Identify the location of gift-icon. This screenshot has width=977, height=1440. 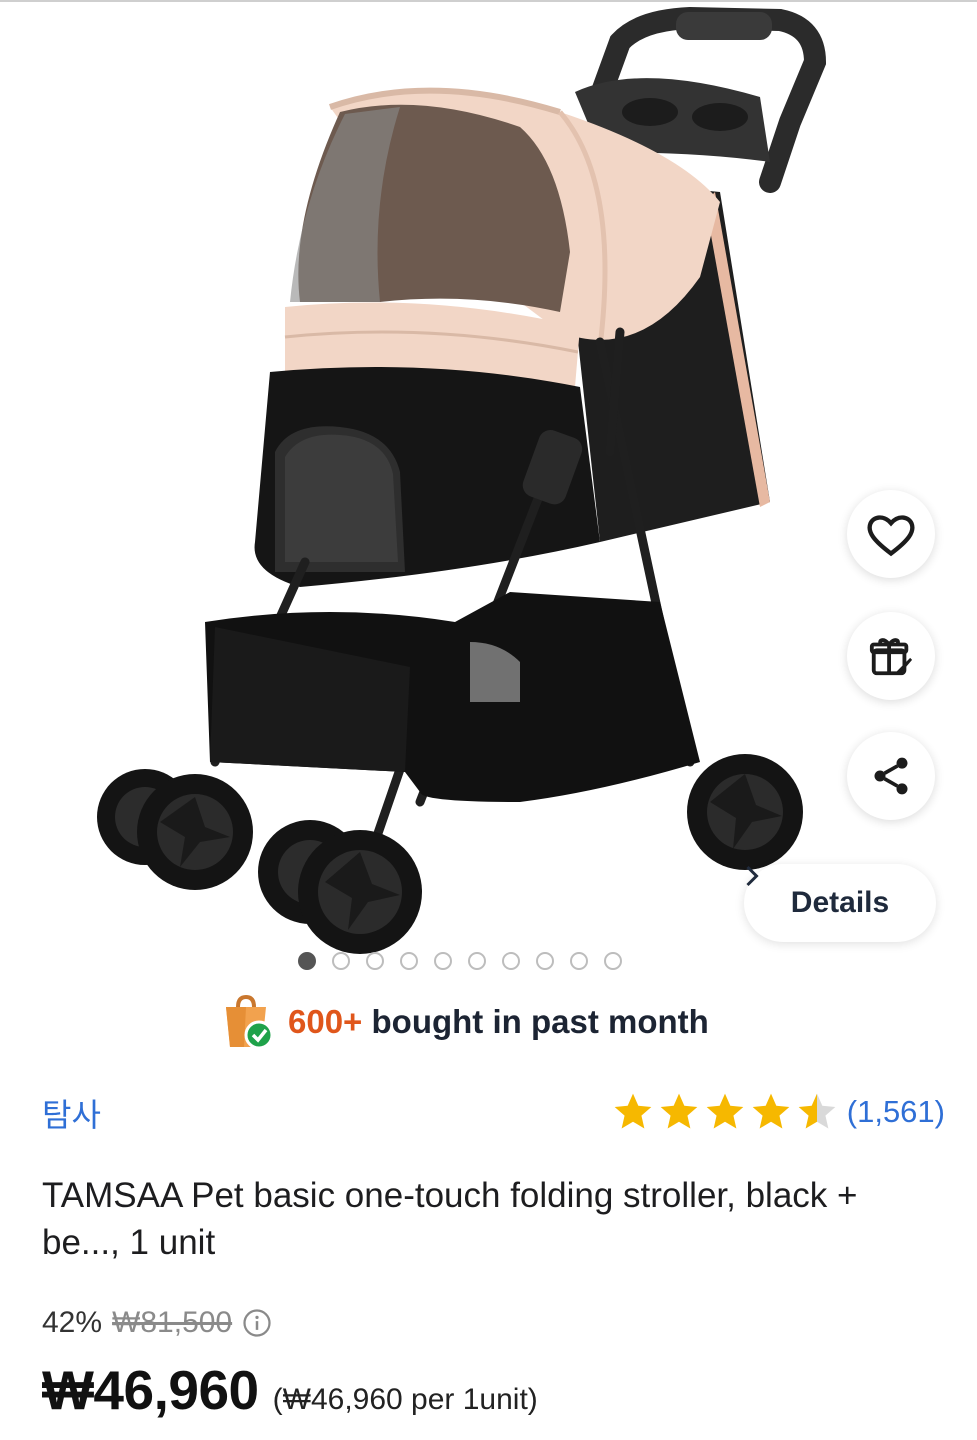
(891, 657).